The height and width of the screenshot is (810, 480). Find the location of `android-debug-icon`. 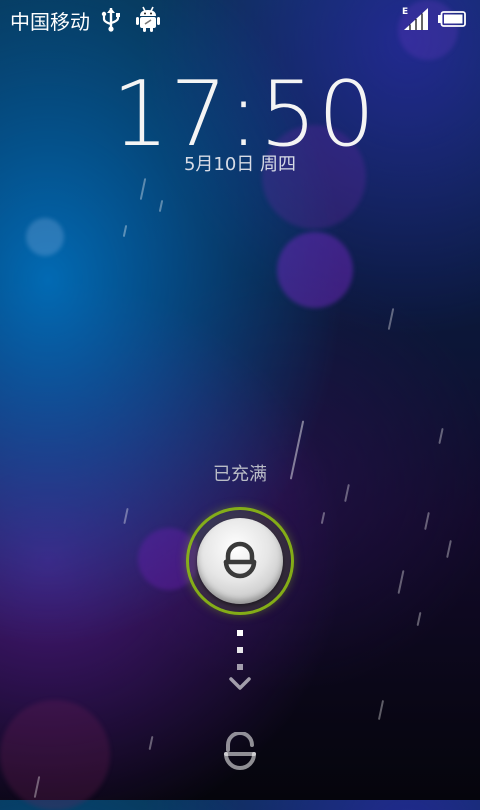

android-debug-icon is located at coordinates (148, 19).